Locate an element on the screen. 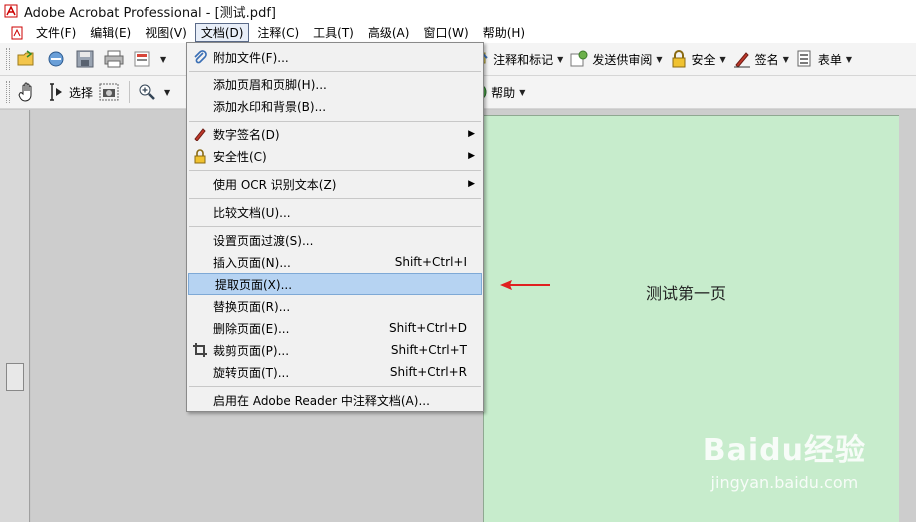 This screenshot has width=916, height=522. document-icon is located at coordinates (17, 32).